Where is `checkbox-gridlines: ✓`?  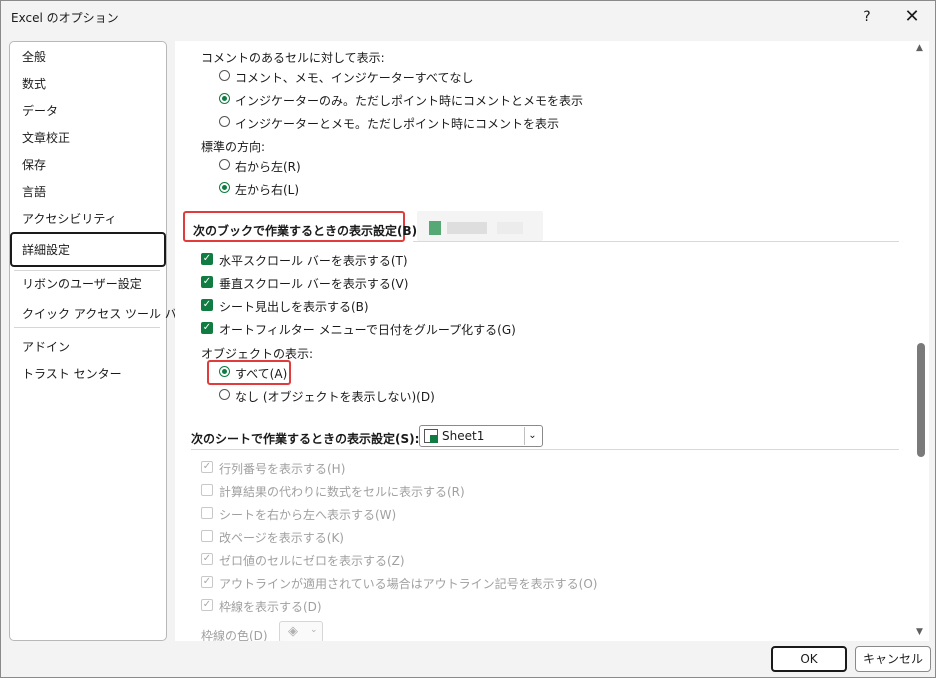
checkbox-gridlines: ✓ is located at coordinates (207, 605).